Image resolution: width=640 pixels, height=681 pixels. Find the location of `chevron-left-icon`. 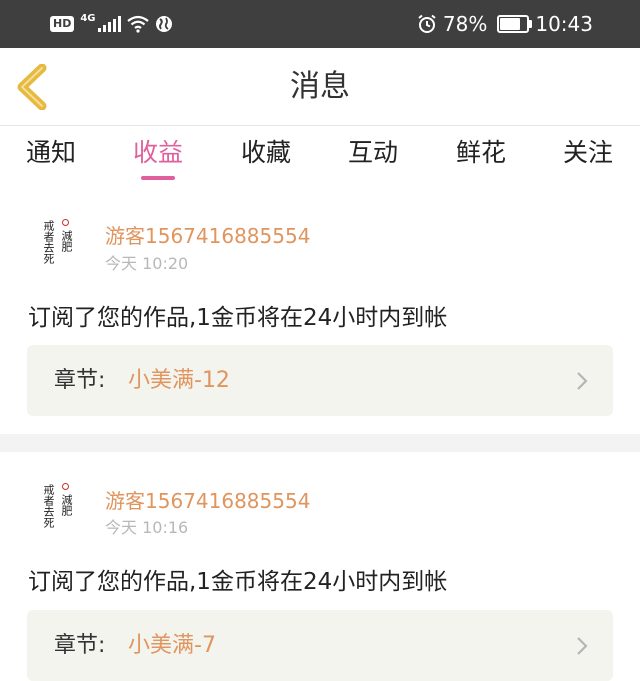

chevron-left-icon is located at coordinates (32, 87).